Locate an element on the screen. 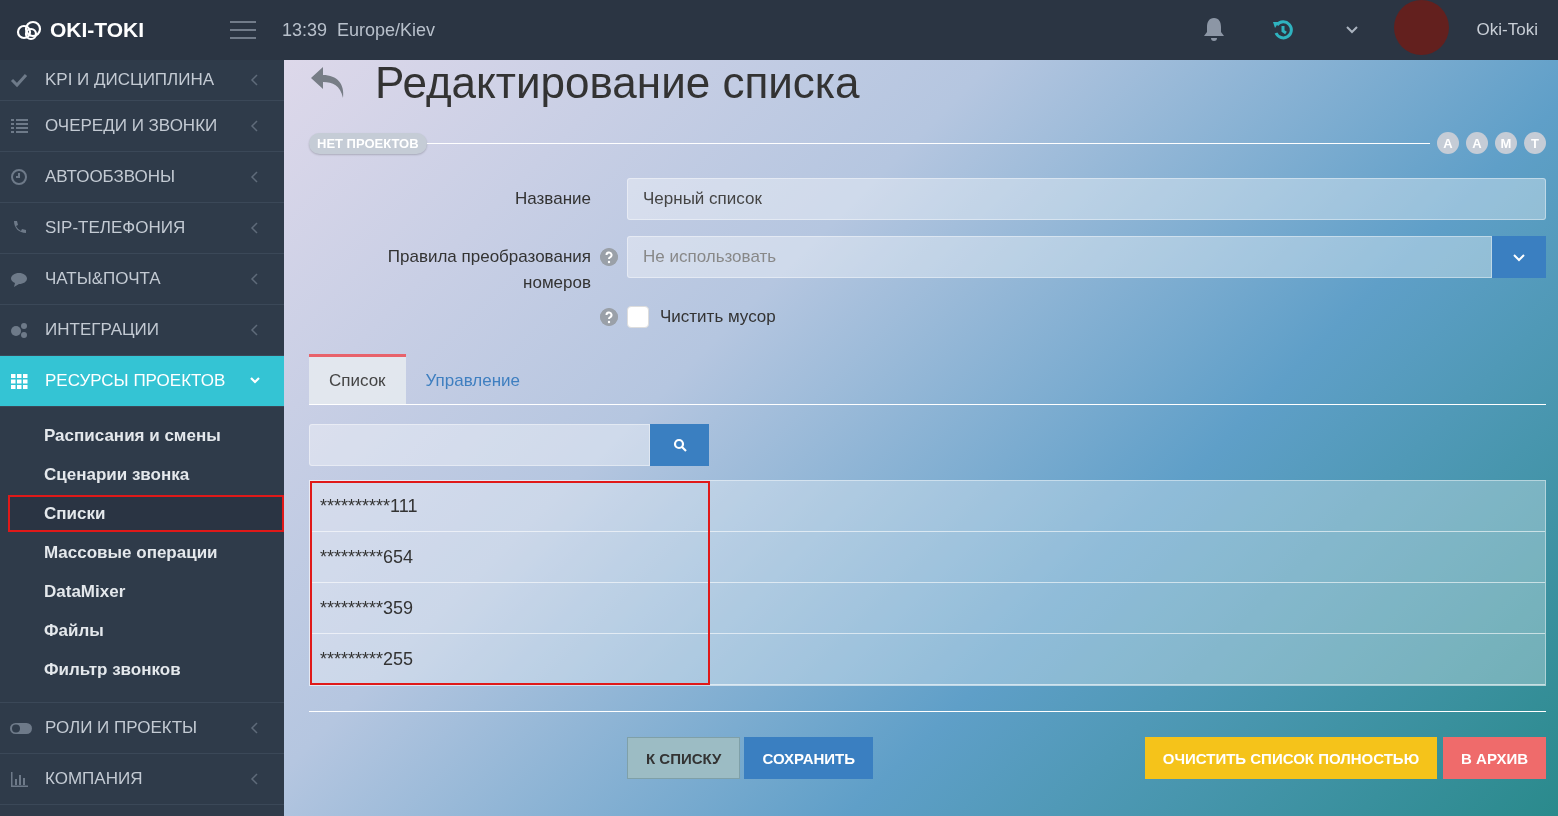 This screenshot has height=816, width=1558. search-field is located at coordinates (479, 445).